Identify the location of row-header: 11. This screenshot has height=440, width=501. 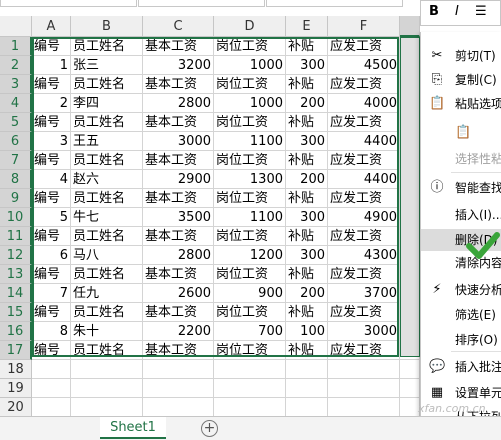
(16, 236).